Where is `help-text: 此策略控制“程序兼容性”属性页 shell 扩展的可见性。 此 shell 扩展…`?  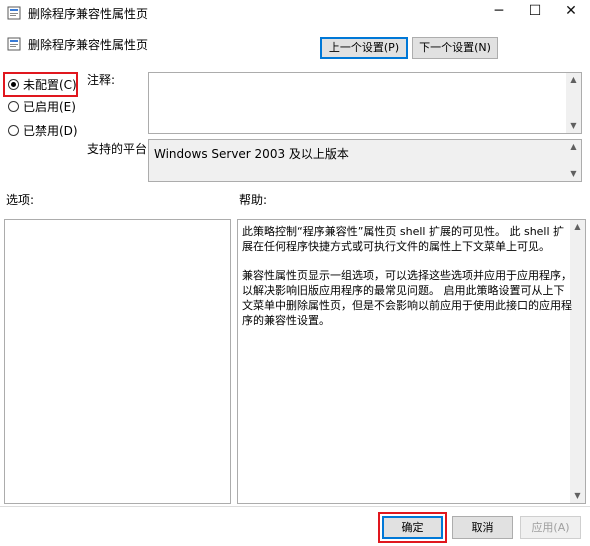
help-text: 此策略控制“程序兼容性”属性页 shell 扩展的可见性。 此 shell 扩展… is located at coordinates (407, 283).